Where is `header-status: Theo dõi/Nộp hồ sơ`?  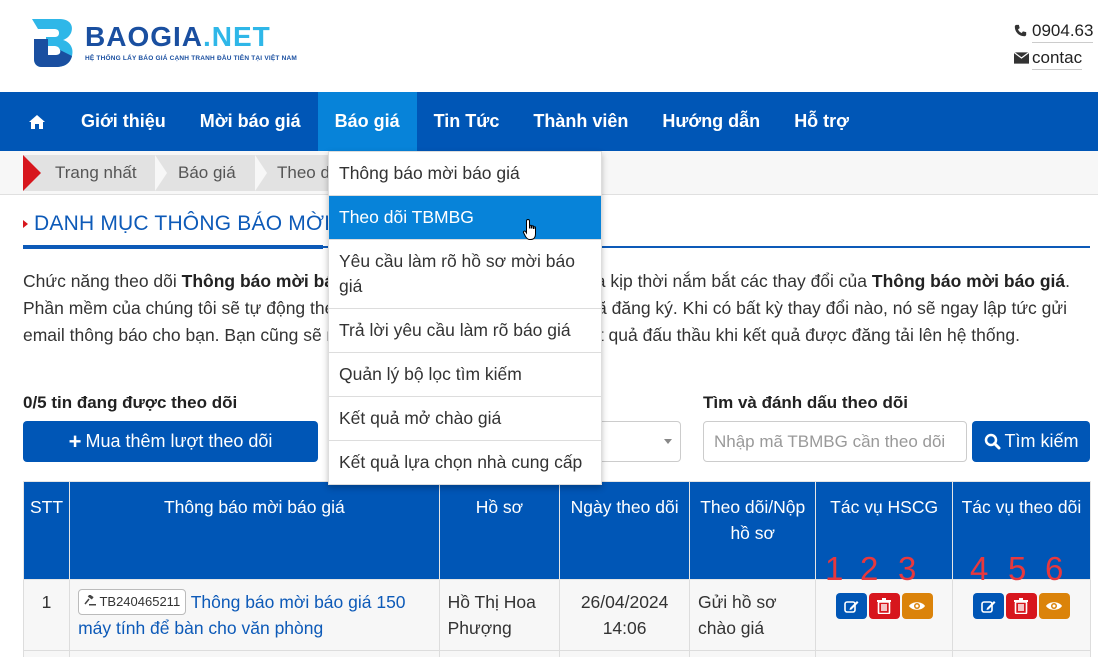 header-status: Theo dõi/Nộp hồ sơ is located at coordinates (752, 530).